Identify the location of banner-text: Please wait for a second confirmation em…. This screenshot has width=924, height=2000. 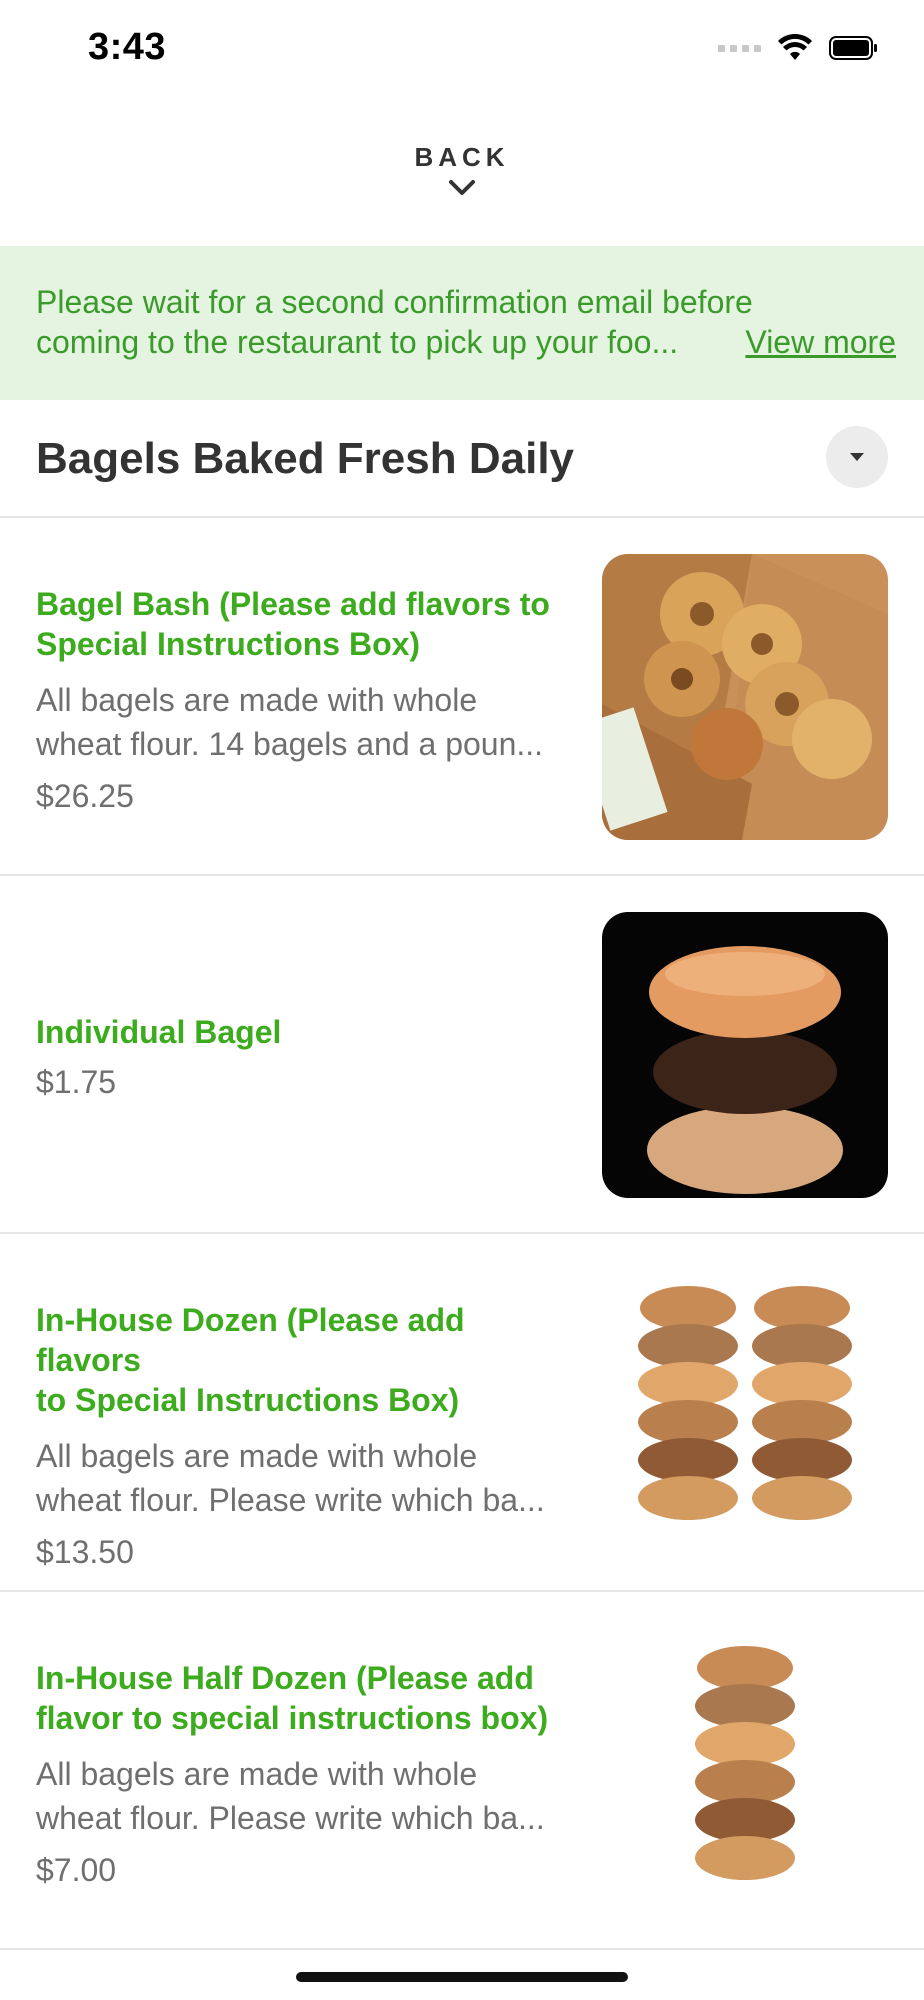
(466, 322).